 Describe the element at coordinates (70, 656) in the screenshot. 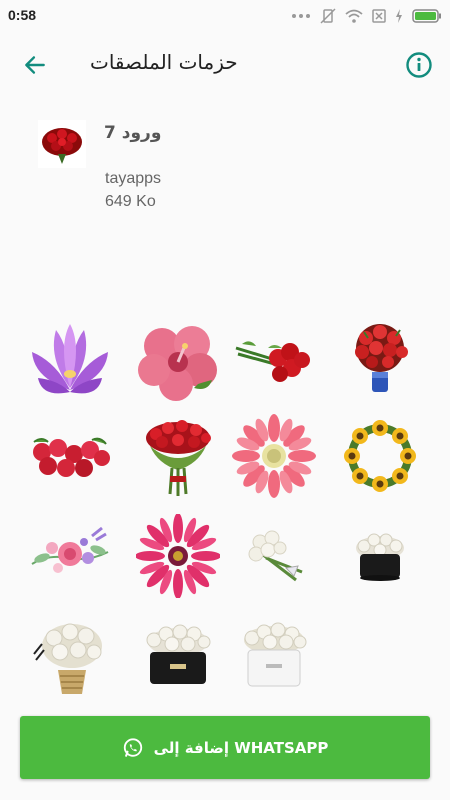

I see `sticker-white-roses-basket` at that location.